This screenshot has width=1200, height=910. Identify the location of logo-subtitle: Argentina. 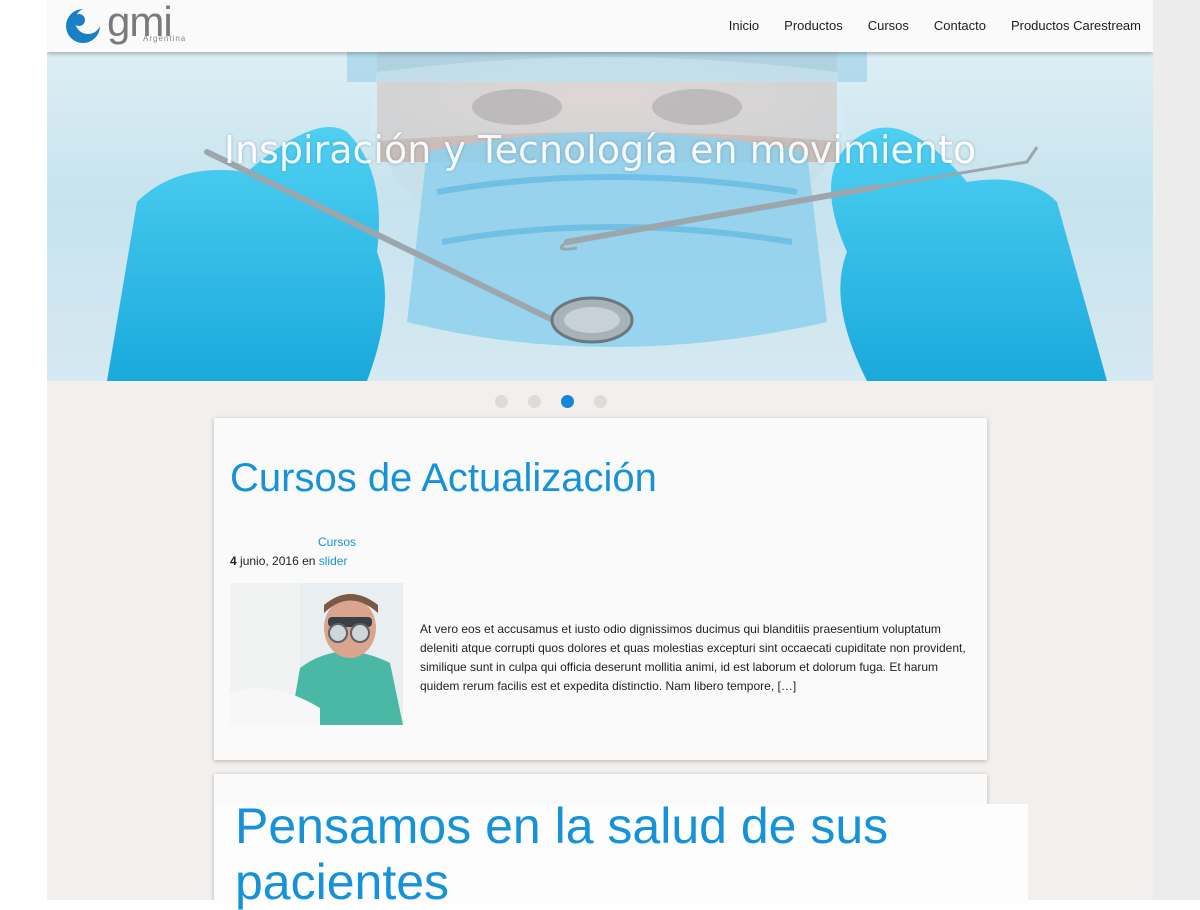
(165, 38).